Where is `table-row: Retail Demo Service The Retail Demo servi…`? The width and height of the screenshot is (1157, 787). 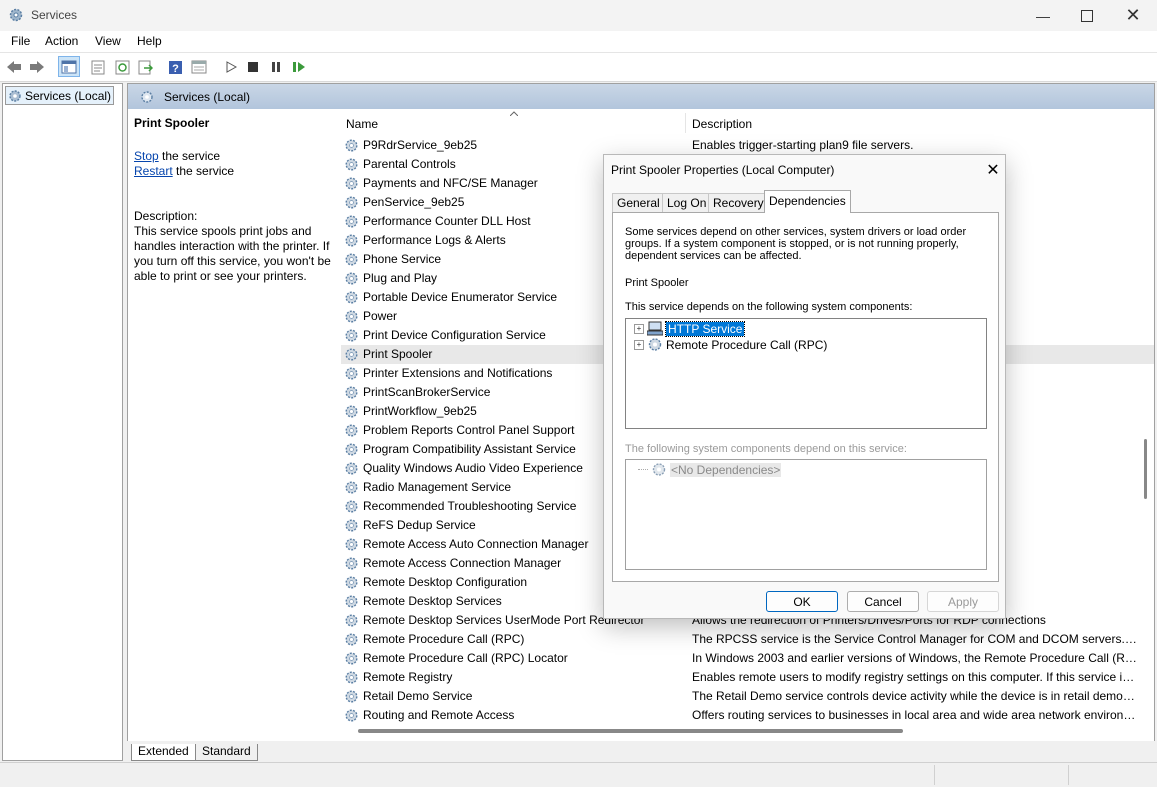
table-row: Retail Demo Service The Retail Demo servi… is located at coordinates (747, 696).